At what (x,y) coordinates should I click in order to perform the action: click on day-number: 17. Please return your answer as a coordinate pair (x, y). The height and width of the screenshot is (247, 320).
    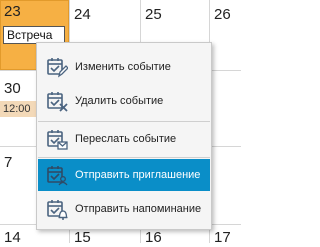
    Looking at the image, I should click on (222, 238).